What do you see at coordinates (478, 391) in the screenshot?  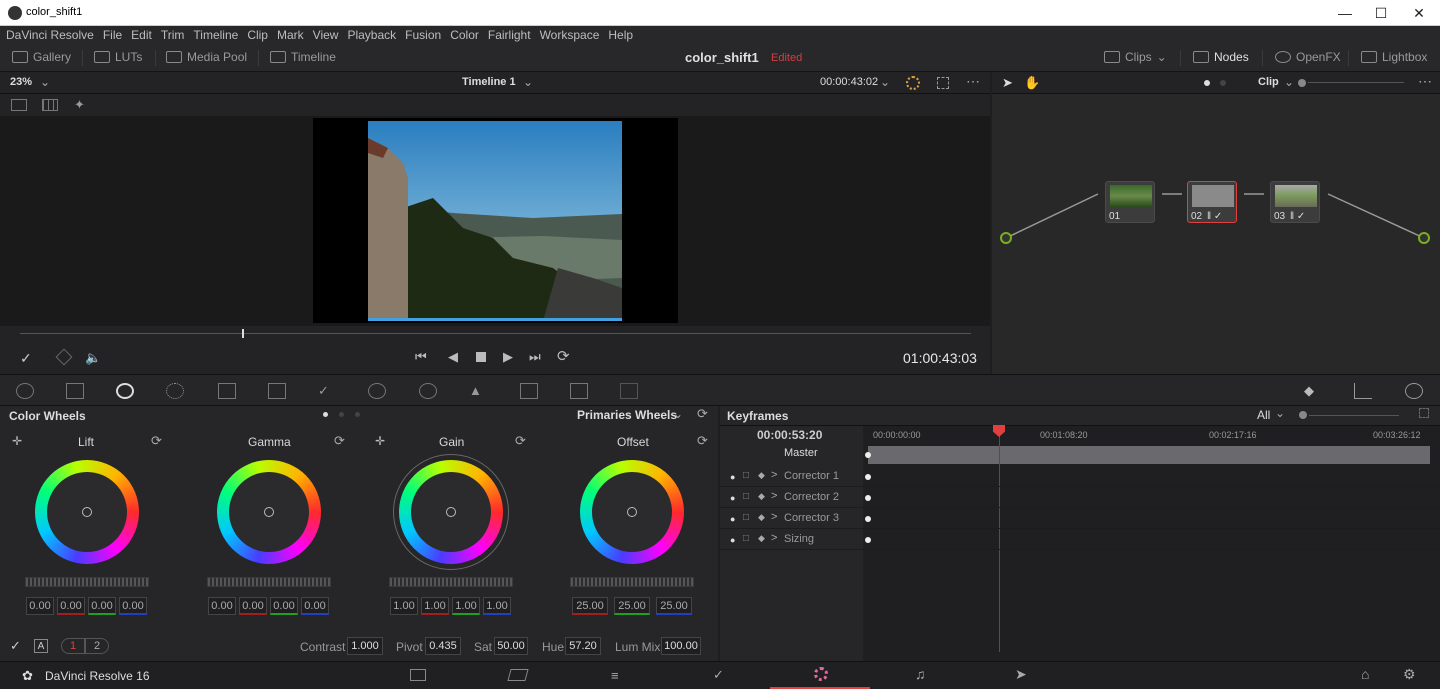 I see `blur-icon: ▲` at bounding box center [478, 391].